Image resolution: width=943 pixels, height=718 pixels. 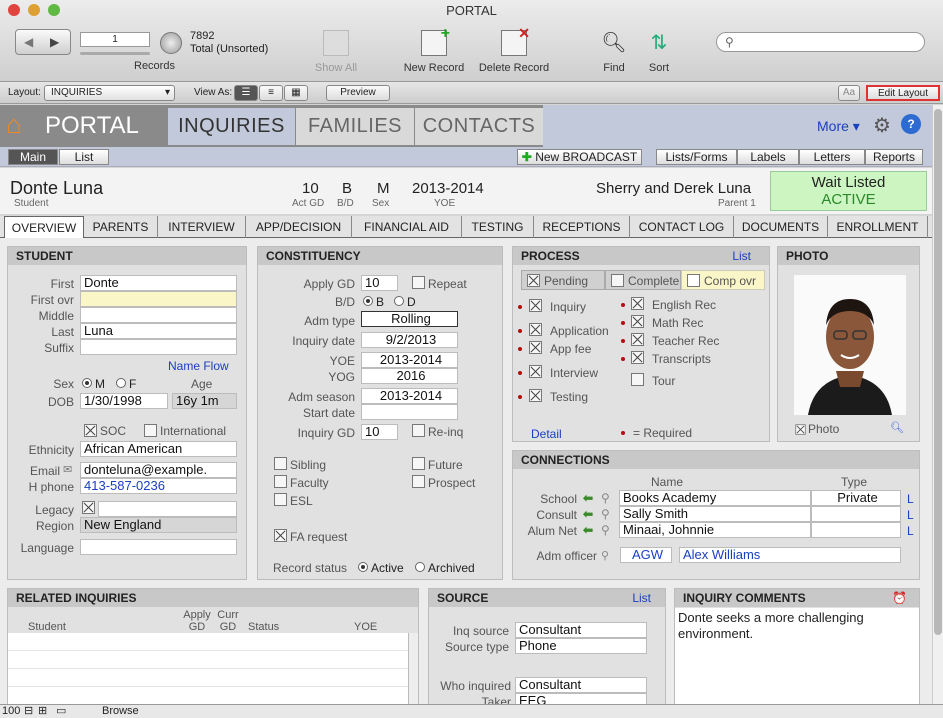 What do you see at coordinates (158, 525) in the screenshot?
I see `region-field: New England` at bounding box center [158, 525].